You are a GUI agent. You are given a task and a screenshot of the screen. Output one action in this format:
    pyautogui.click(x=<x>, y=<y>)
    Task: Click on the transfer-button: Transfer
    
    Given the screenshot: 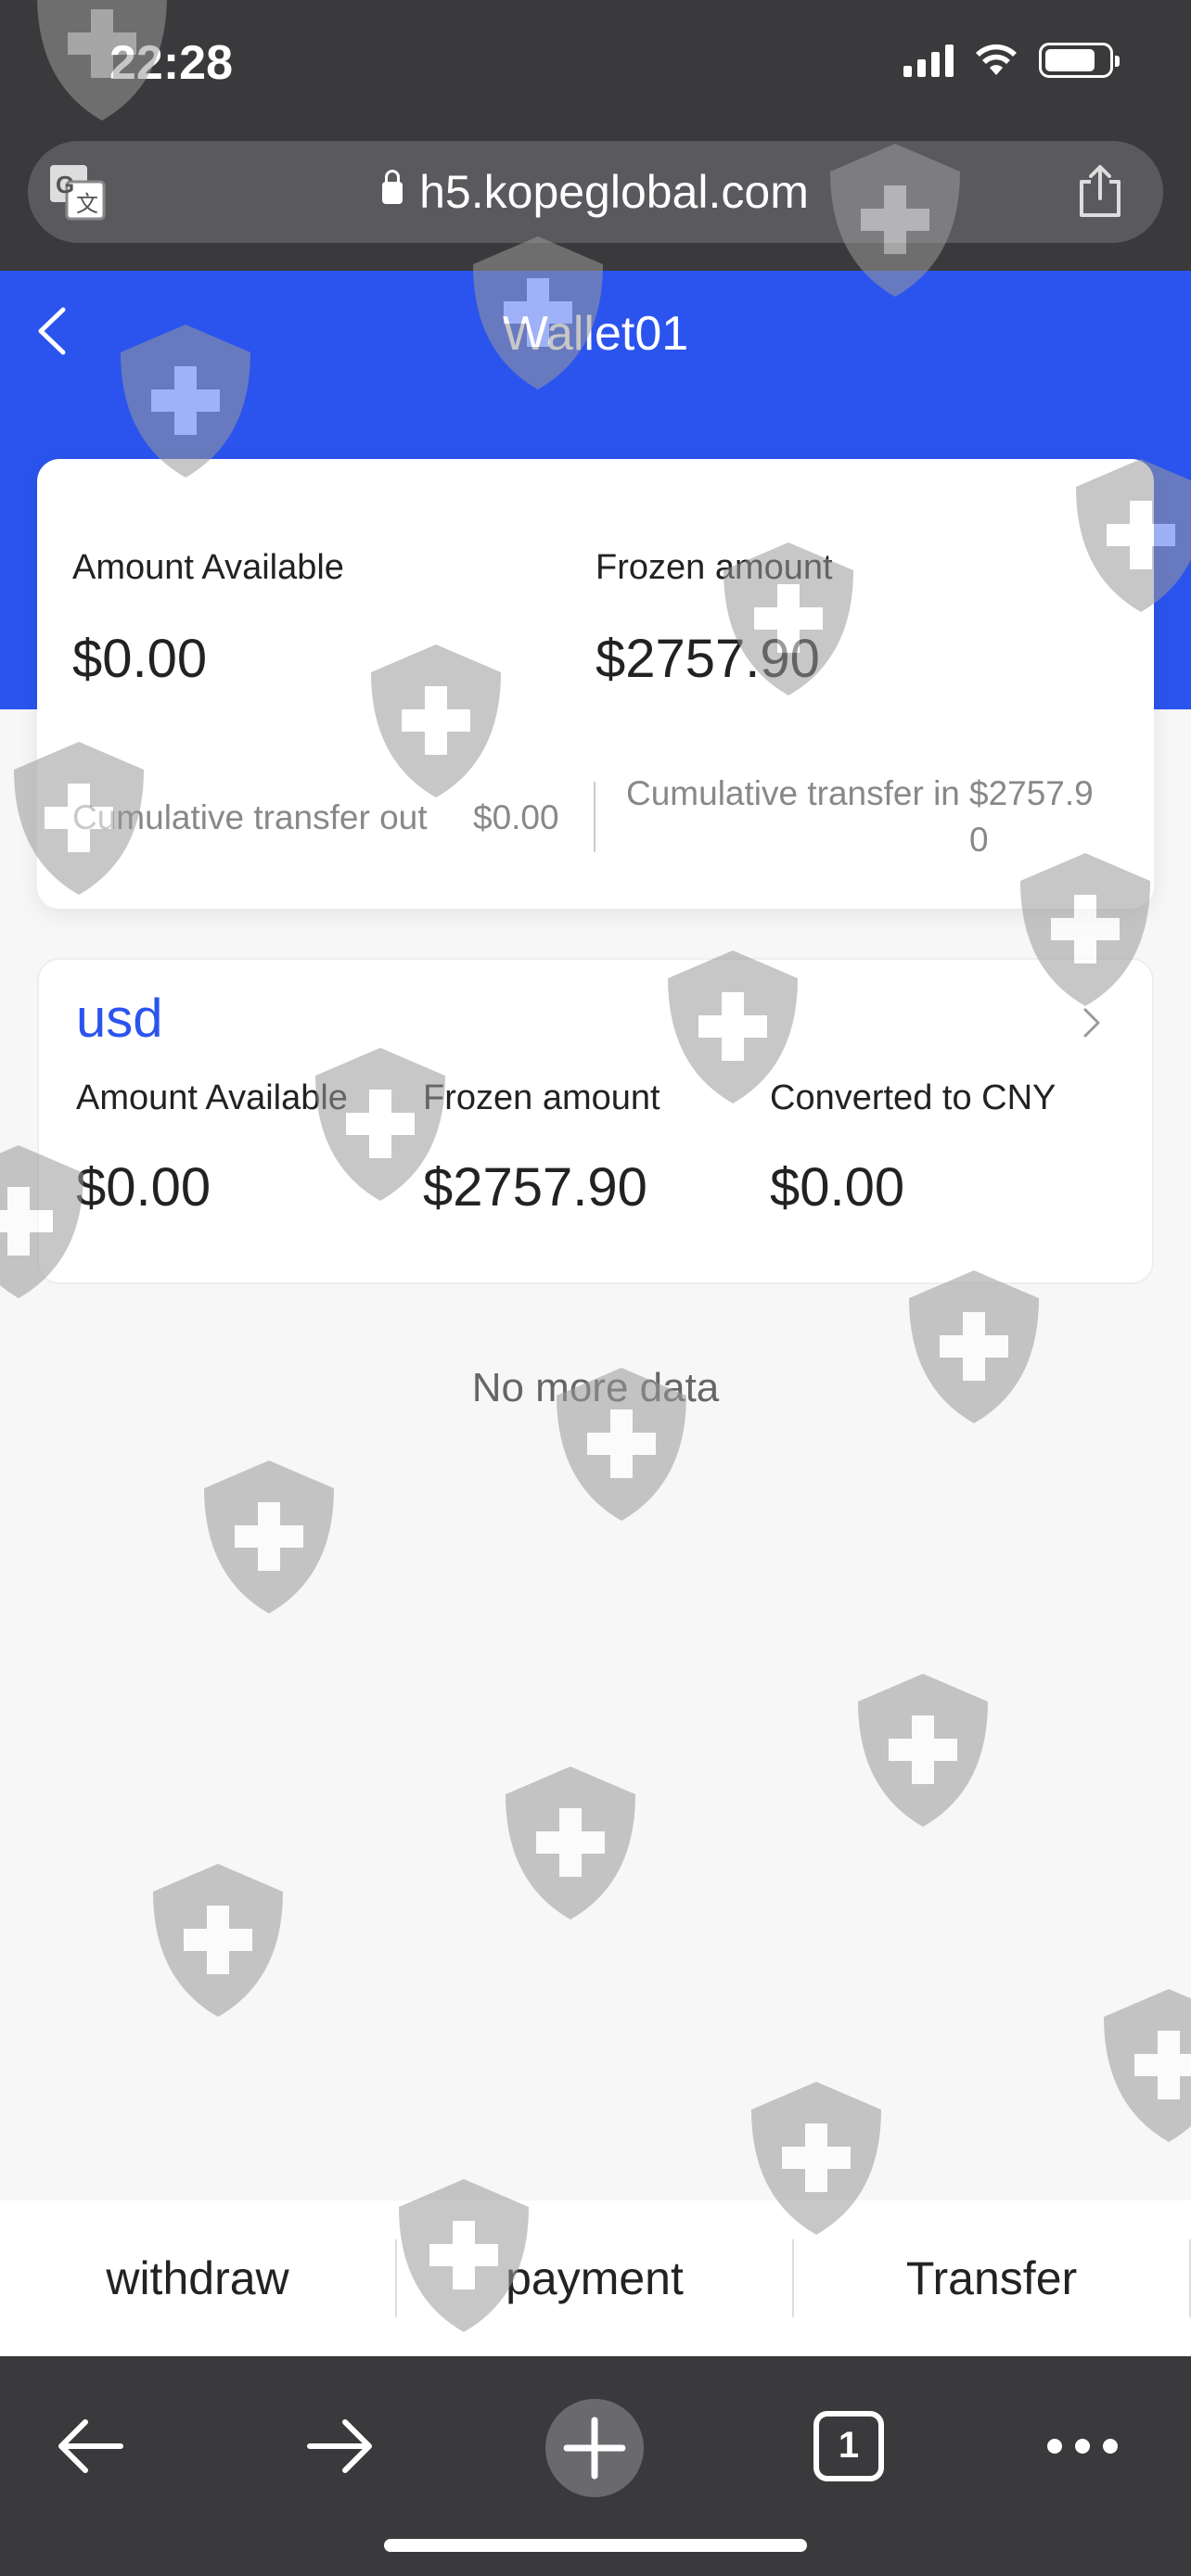 What is the action you would take?
    pyautogui.click(x=992, y=2278)
    